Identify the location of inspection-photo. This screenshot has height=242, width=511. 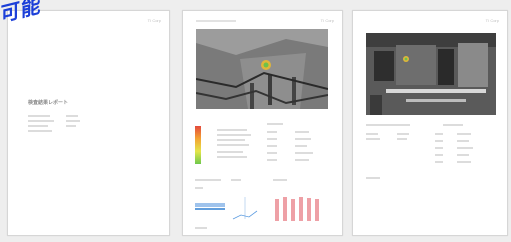
(262, 69).